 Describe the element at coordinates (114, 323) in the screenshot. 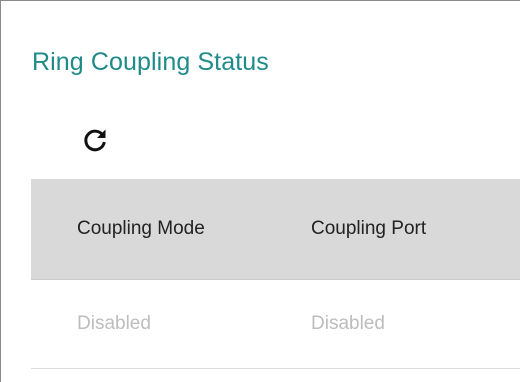

I see `cell-coupling-mode: Disabled` at that location.